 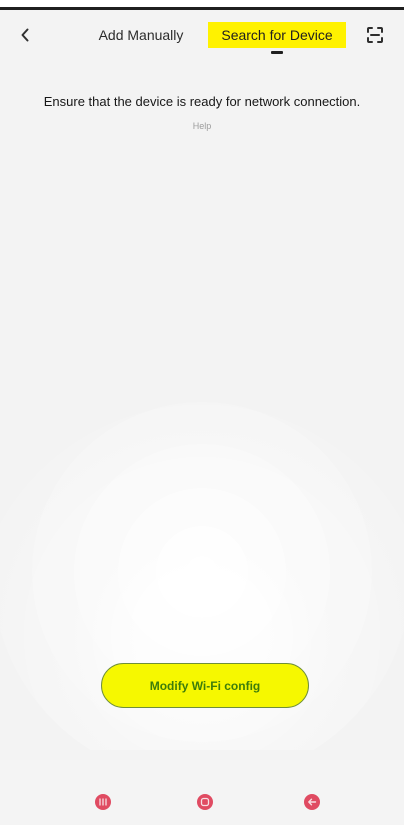 I want to click on top-divider, so click(x=202, y=5).